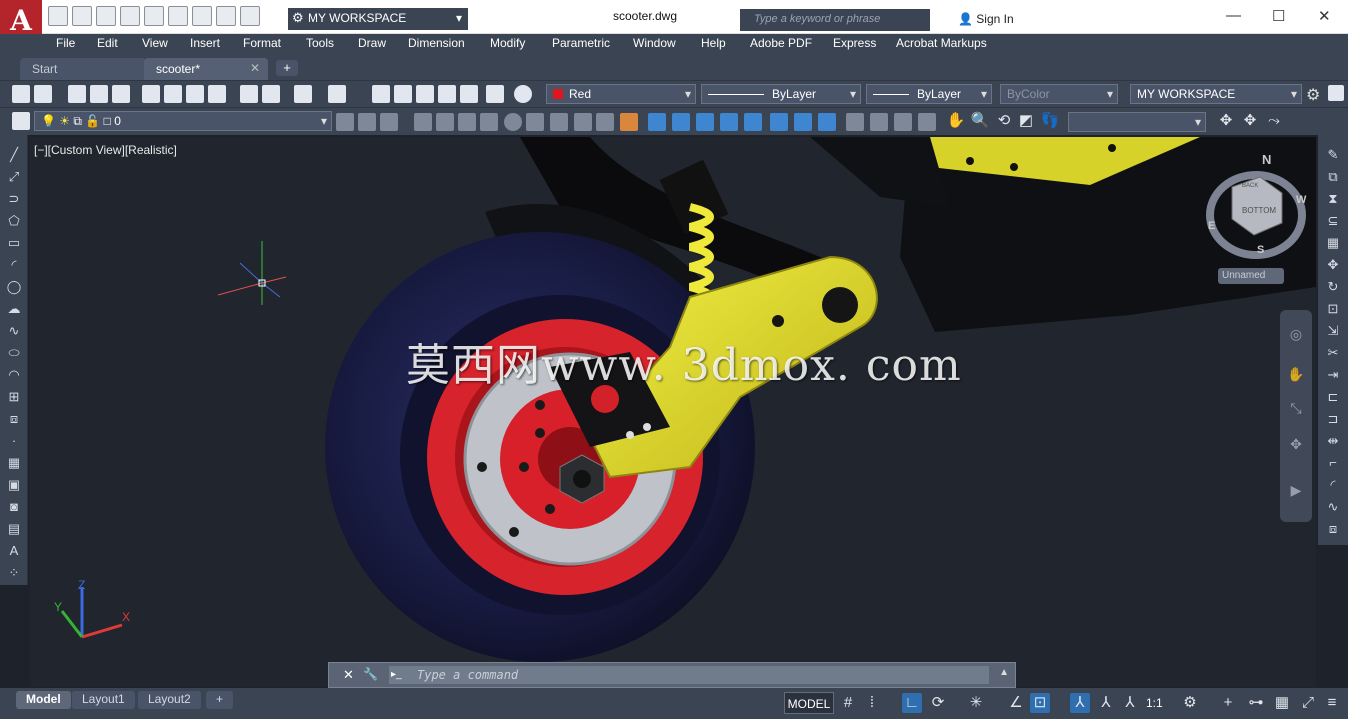 The width and height of the screenshot is (1348, 719). What do you see at coordinates (83, 69) in the screenshot?
I see `tab-start: Start` at bounding box center [83, 69].